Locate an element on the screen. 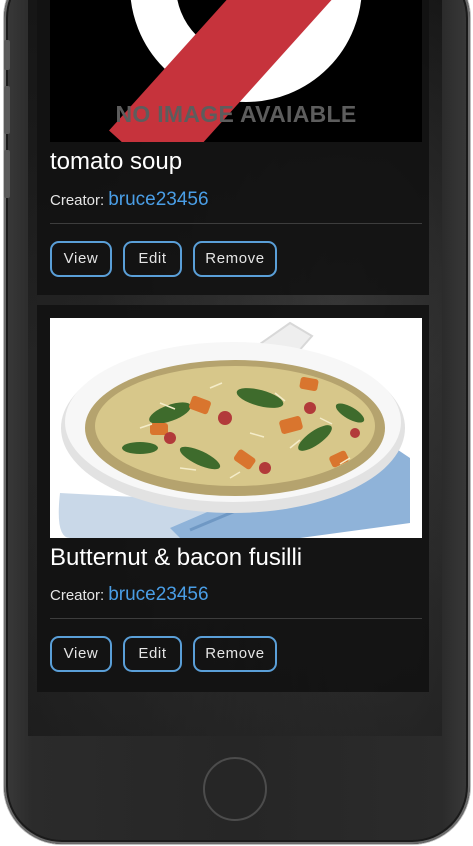  recipe-title: tomato soup is located at coordinates (116, 161).